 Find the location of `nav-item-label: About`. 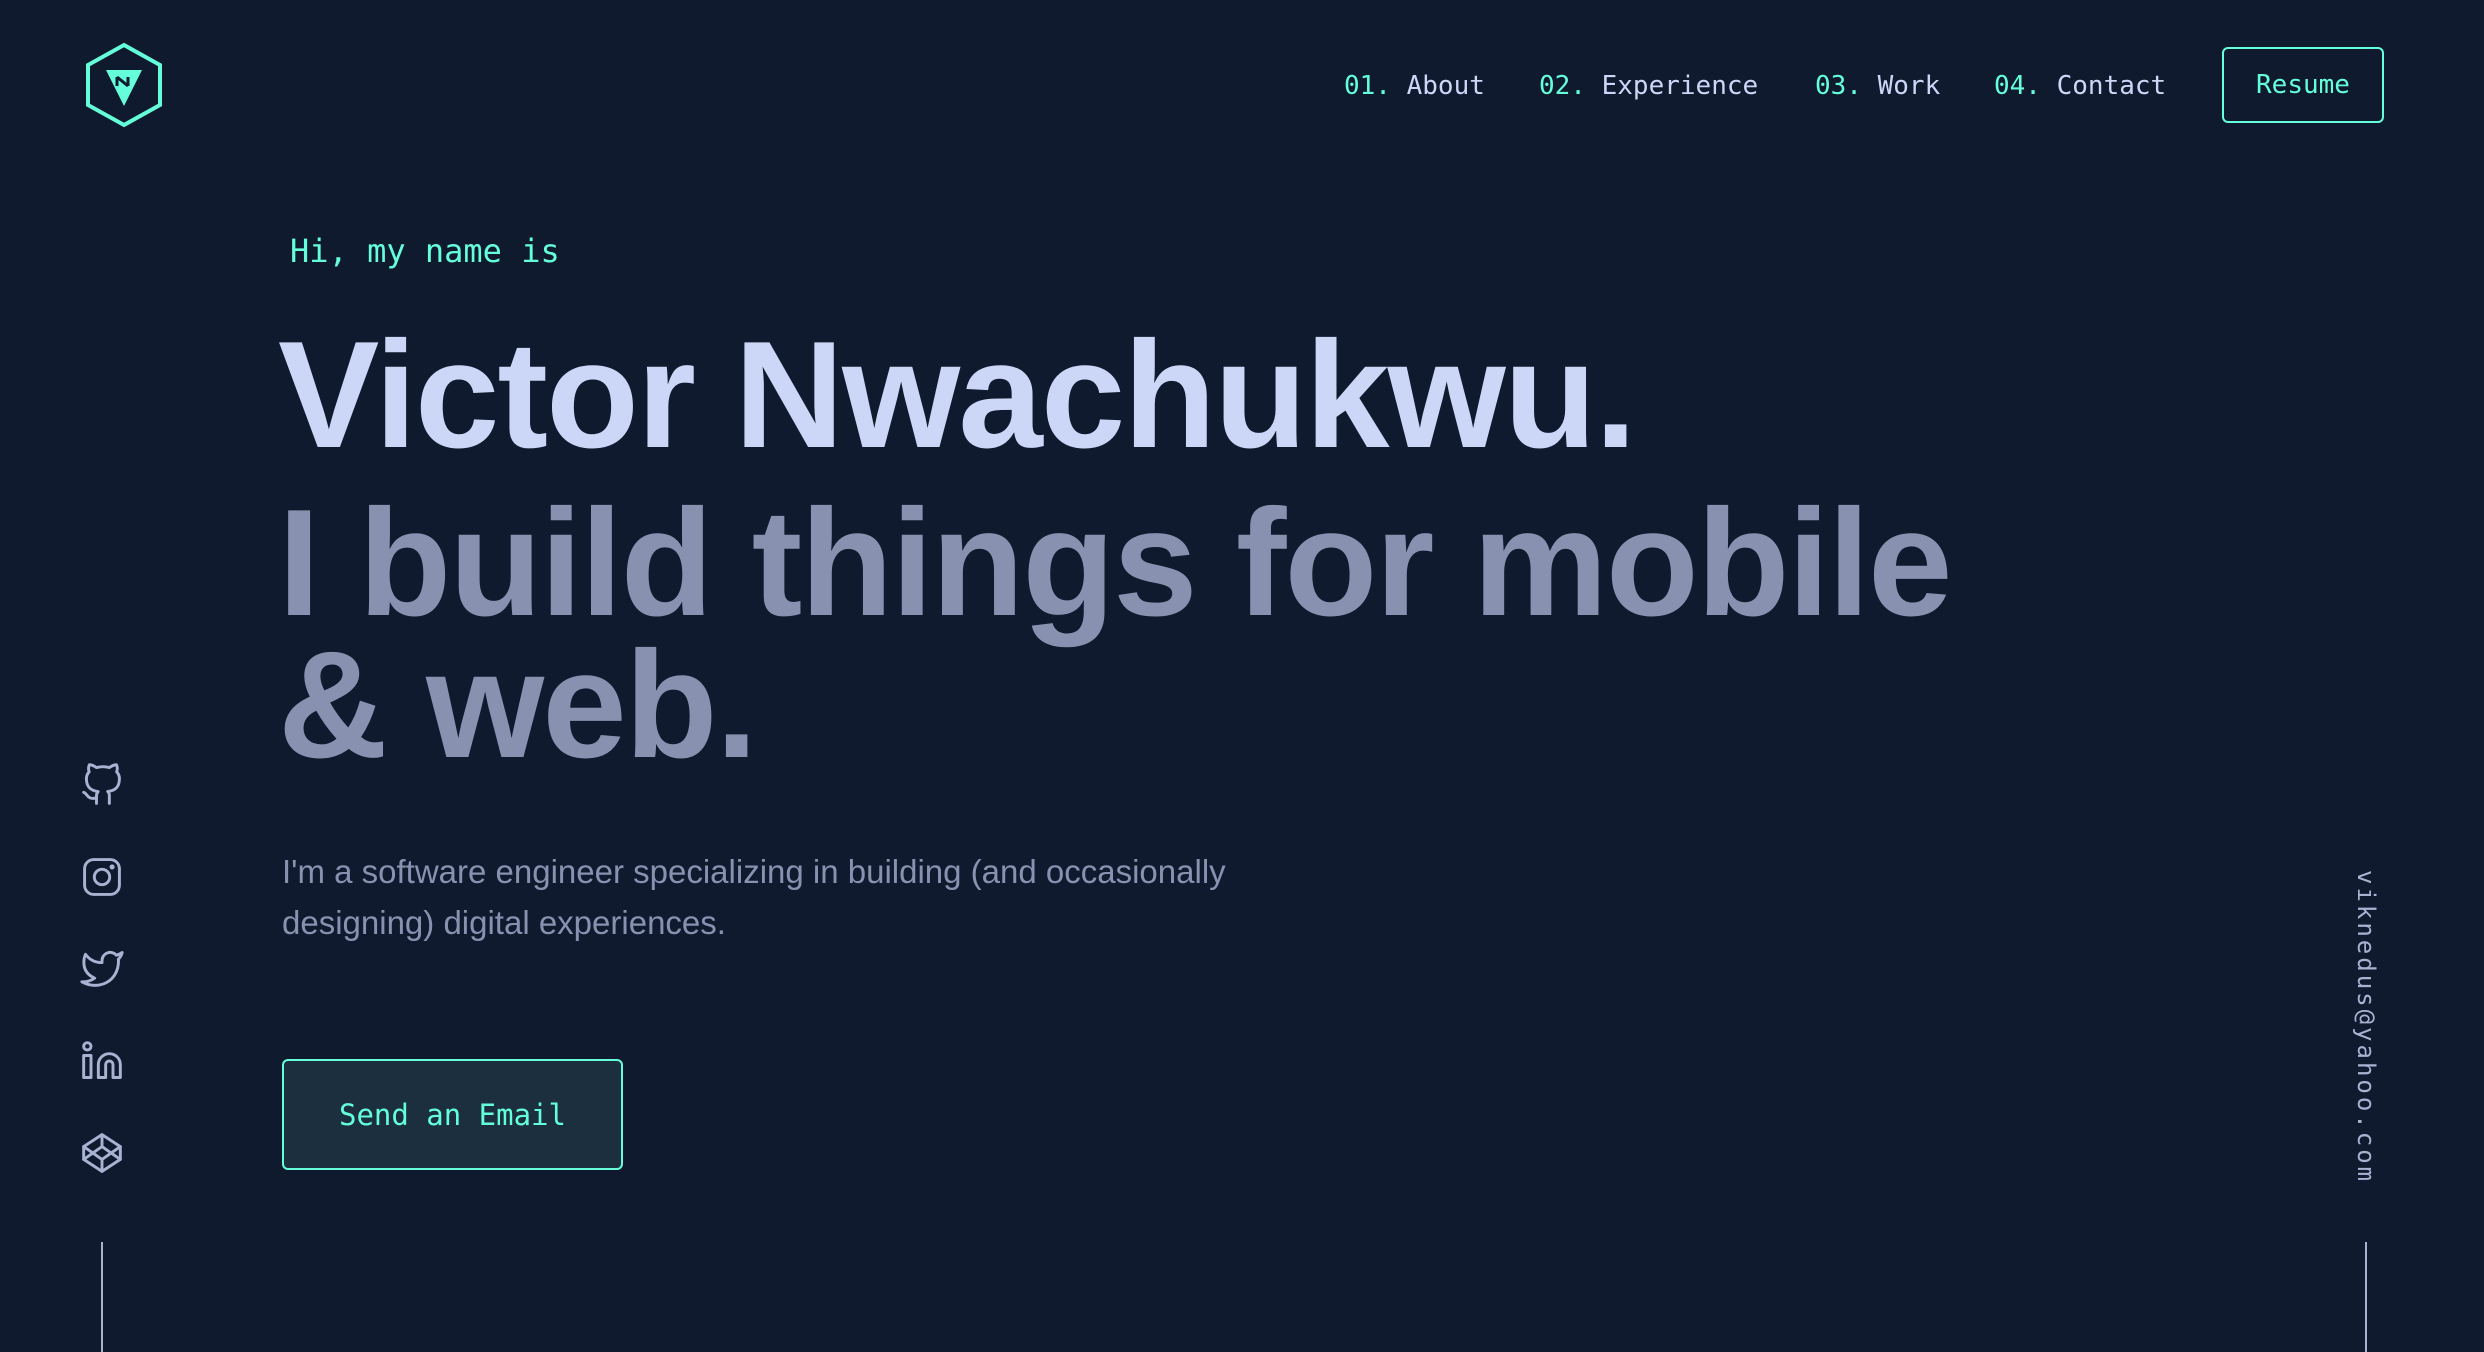

nav-item-label: About is located at coordinates (1445, 86).